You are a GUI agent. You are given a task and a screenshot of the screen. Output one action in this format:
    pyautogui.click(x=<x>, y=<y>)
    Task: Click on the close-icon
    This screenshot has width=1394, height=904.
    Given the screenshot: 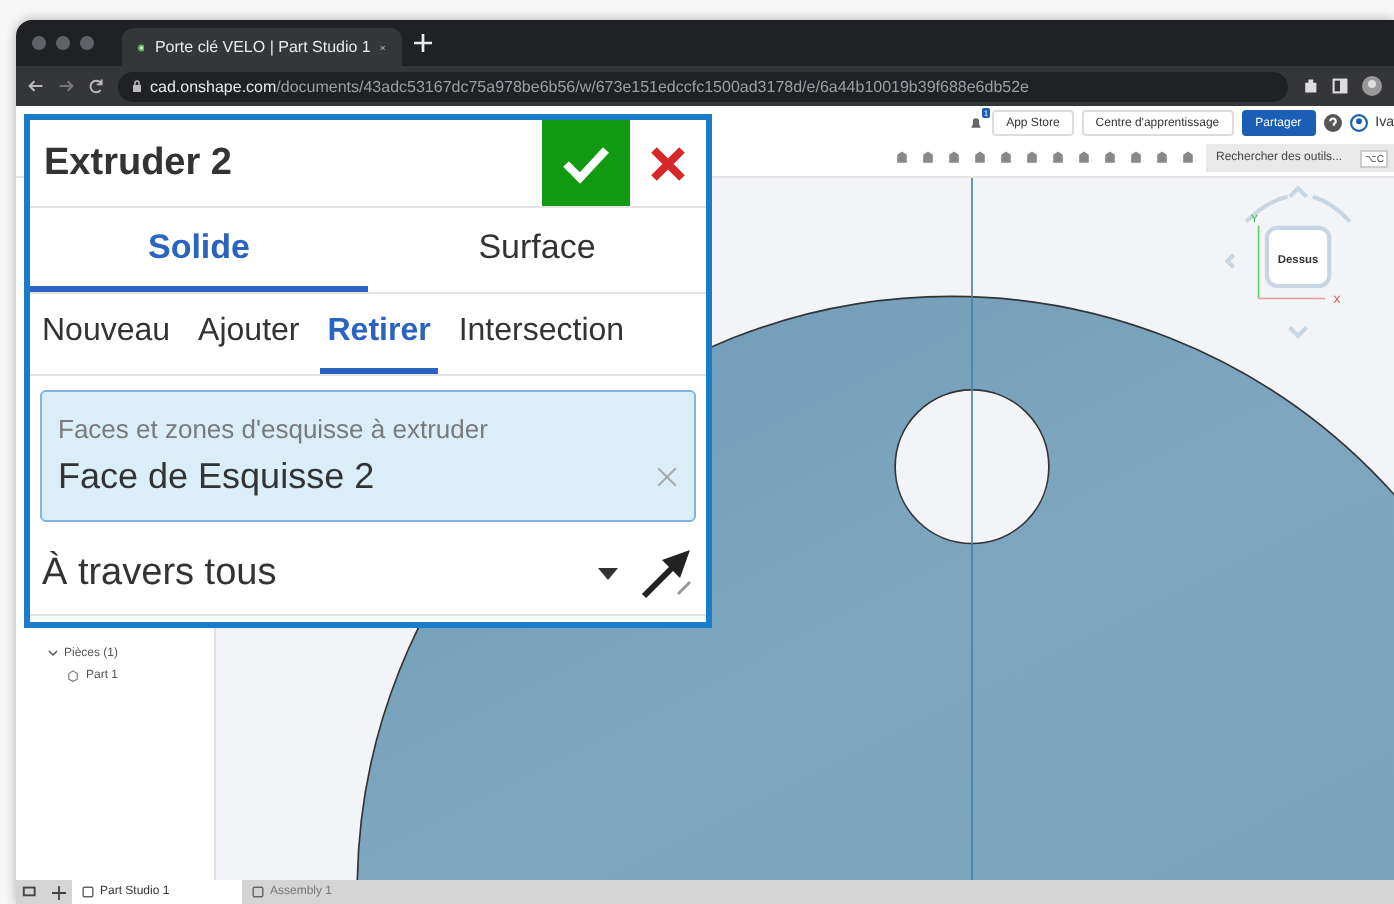 What is the action you would take?
    pyautogui.click(x=668, y=163)
    